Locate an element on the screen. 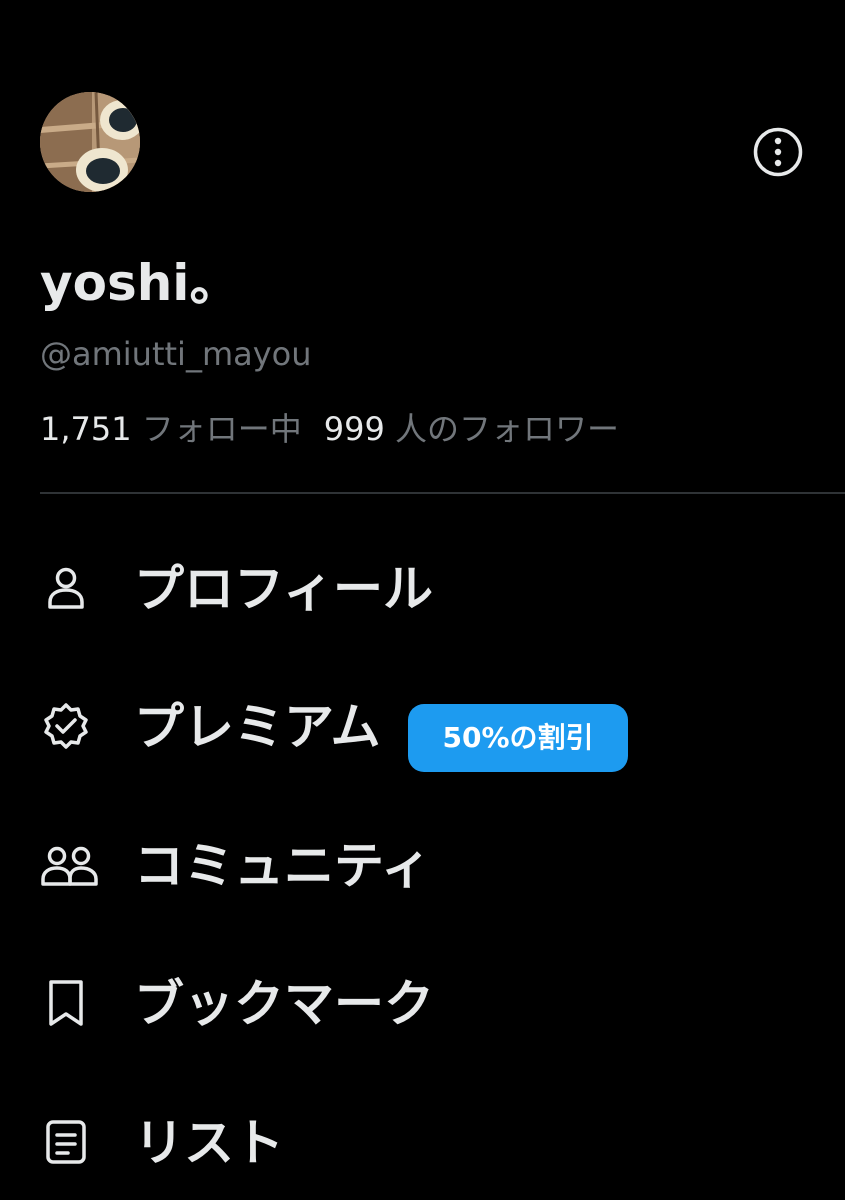 This screenshot has height=1200, width=845. follow-stats: 1,751 フォロー中 999 人のフォロワー is located at coordinates (329, 429).